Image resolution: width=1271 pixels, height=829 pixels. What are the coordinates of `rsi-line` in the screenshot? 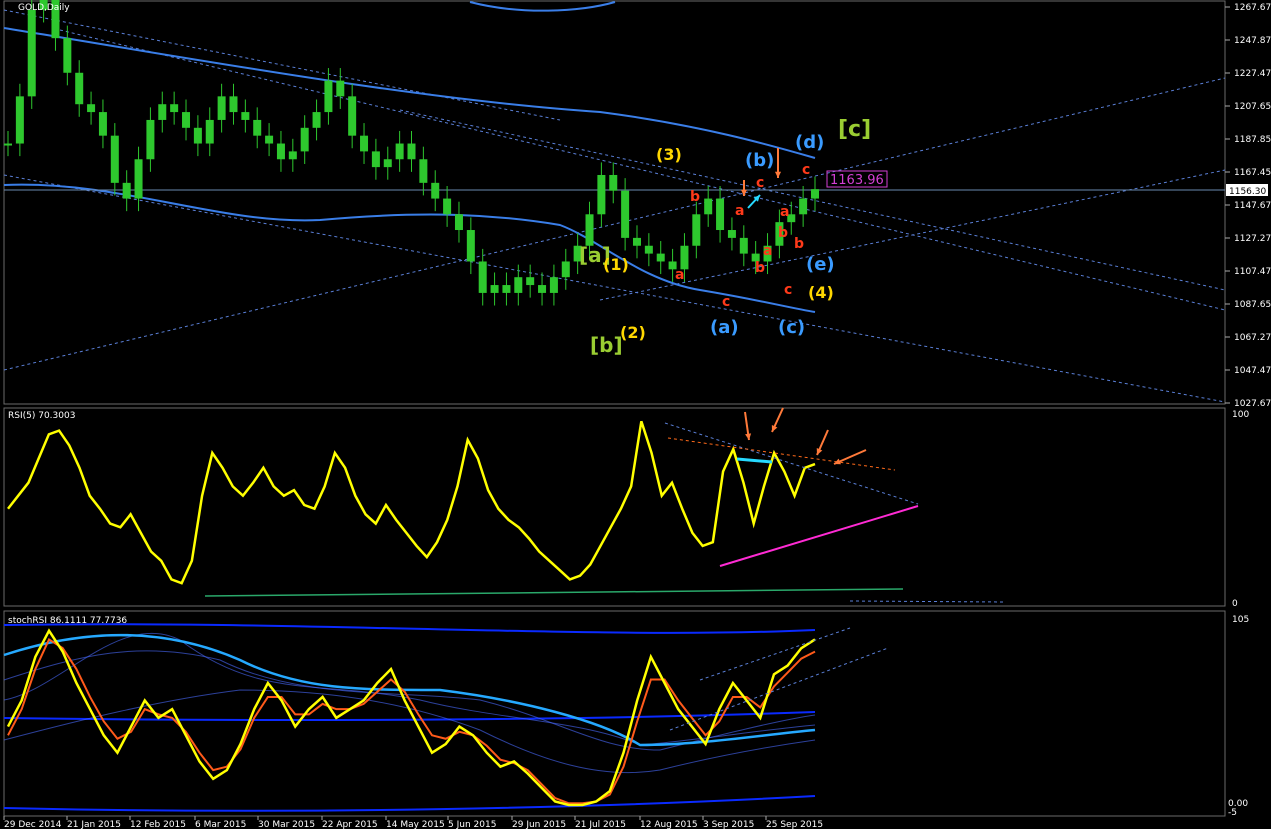 It's located at (411, 502).